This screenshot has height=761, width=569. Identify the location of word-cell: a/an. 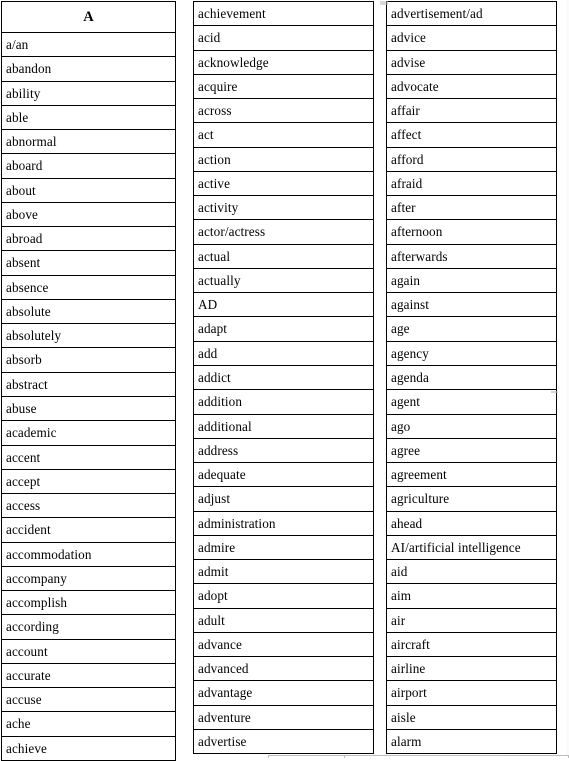
(88, 45).